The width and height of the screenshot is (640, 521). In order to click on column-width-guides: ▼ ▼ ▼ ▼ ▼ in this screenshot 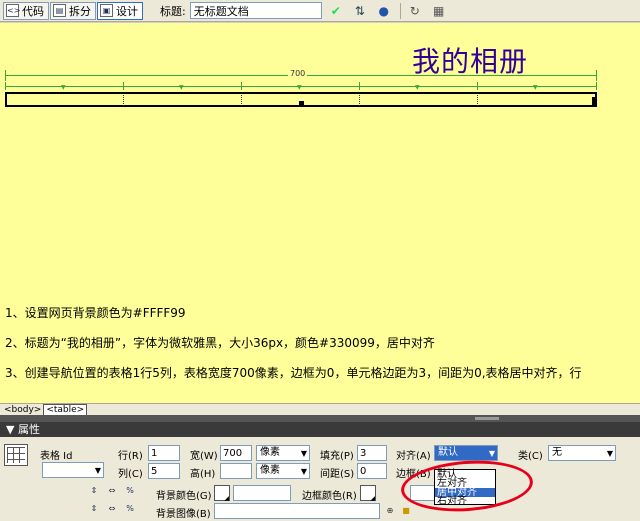, I will do `click(301, 87)`.